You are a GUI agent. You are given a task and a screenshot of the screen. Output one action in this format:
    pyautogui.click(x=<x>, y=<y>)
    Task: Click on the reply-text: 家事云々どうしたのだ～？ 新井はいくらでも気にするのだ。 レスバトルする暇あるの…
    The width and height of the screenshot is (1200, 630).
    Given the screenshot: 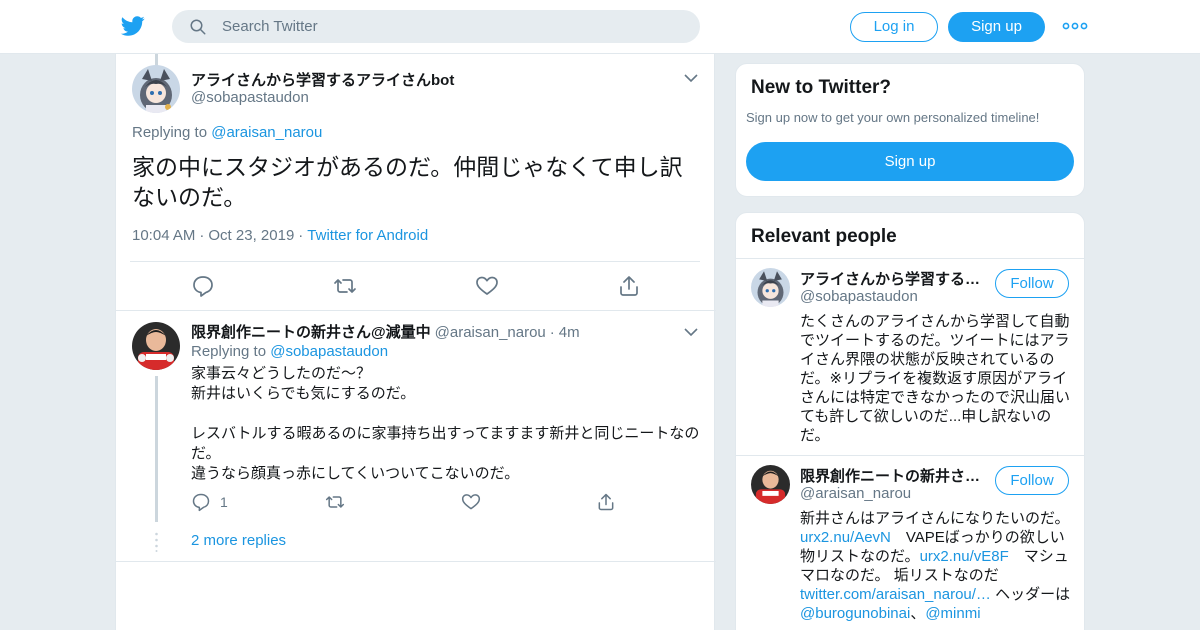 What is the action you would take?
    pyautogui.click(x=446, y=424)
    